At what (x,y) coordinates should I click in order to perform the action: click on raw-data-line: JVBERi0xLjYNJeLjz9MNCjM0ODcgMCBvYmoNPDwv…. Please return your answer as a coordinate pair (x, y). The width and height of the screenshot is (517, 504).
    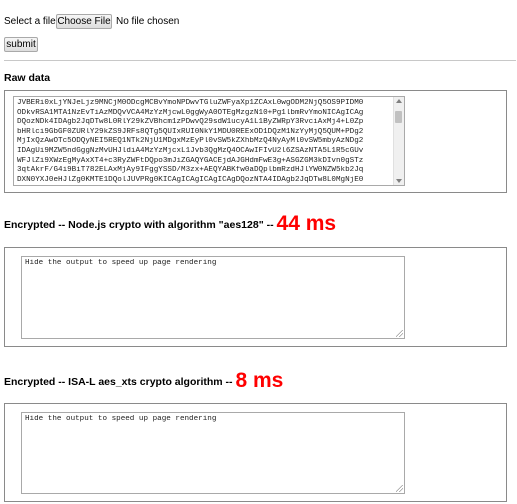
    Looking at the image, I should click on (190, 103).